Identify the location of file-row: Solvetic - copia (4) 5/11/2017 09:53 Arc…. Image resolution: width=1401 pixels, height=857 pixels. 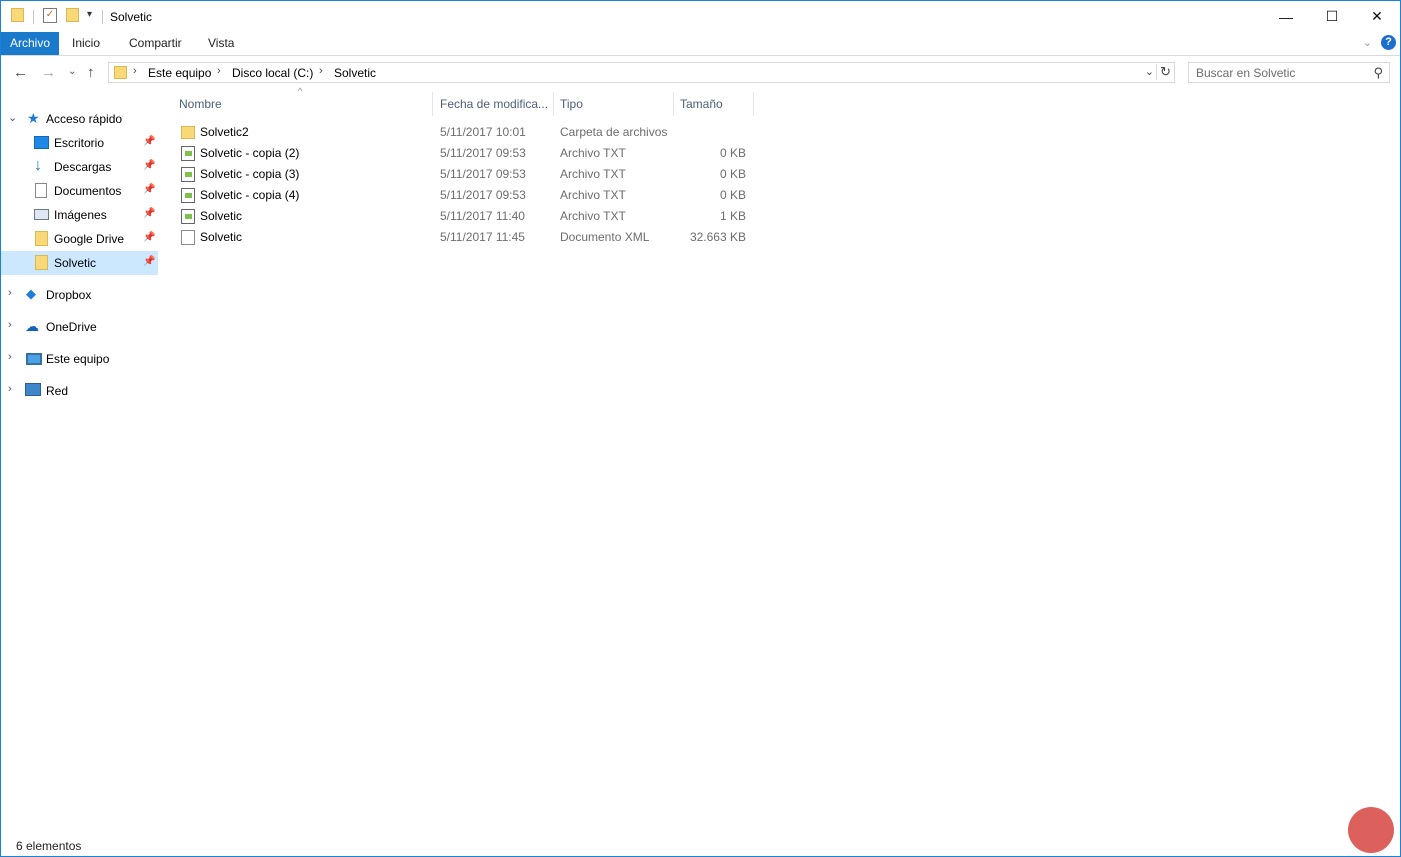
(463, 195).